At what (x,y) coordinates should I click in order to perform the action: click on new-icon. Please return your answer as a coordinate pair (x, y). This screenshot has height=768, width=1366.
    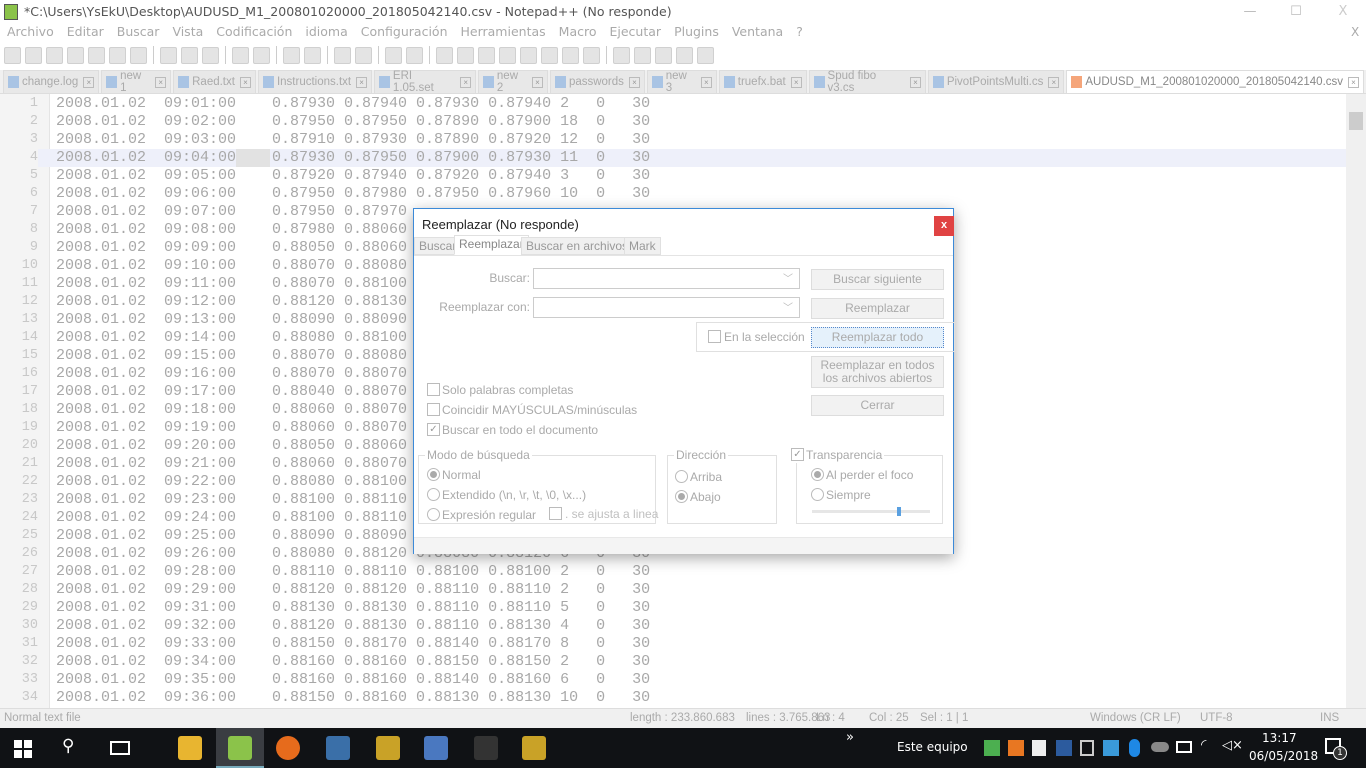
    Looking at the image, I should click on (12, 55).